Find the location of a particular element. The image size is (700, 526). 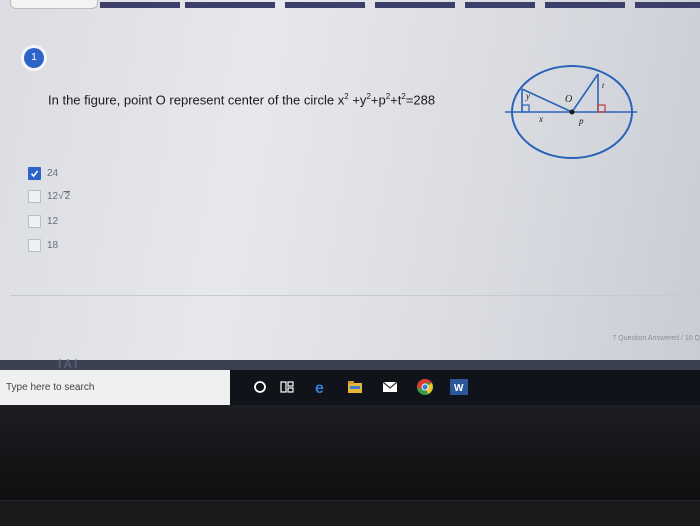

option-label-radicand: 2 is located at coordinates (67, 196).